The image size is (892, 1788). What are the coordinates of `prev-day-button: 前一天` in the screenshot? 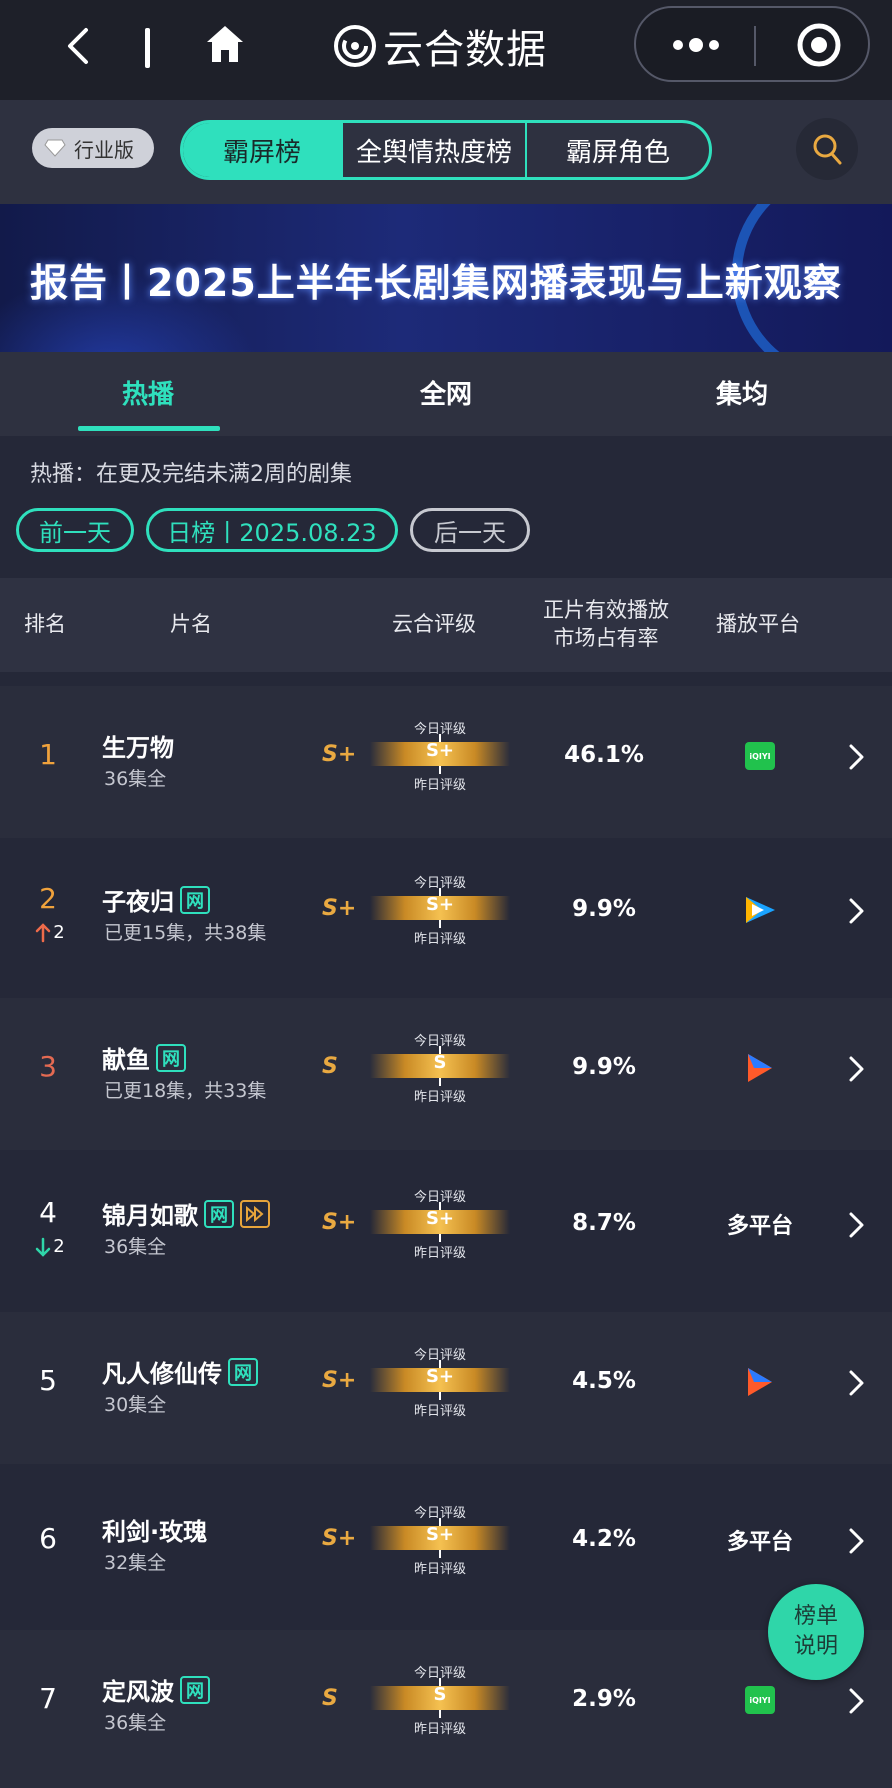 It's located at (75, 530).